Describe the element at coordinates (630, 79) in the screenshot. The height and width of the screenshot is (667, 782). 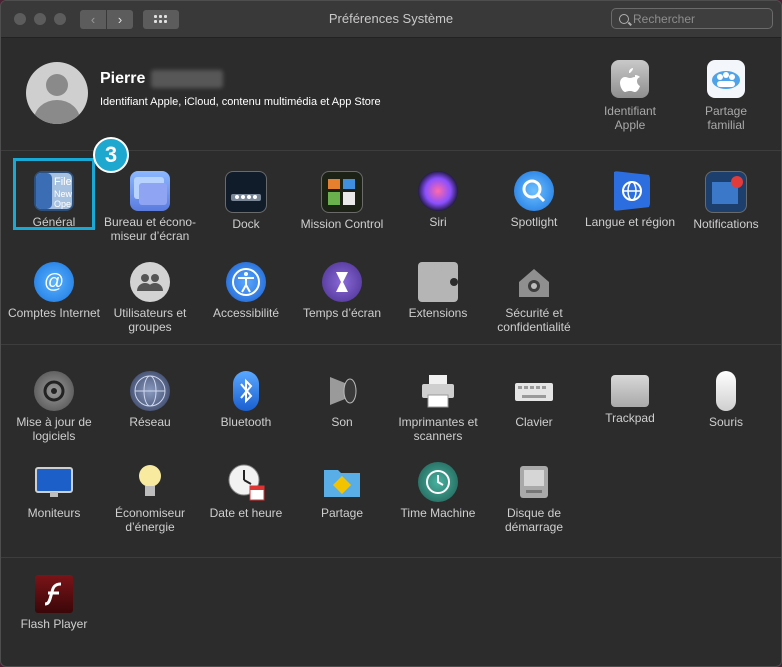
I see `apple-id-icon` at that location.